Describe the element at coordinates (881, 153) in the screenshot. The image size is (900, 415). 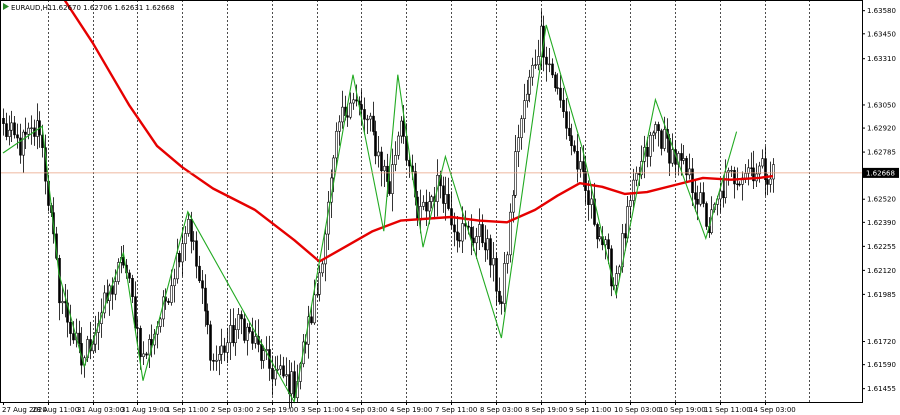
I see `y-tick-label: 1.62785` at that location.